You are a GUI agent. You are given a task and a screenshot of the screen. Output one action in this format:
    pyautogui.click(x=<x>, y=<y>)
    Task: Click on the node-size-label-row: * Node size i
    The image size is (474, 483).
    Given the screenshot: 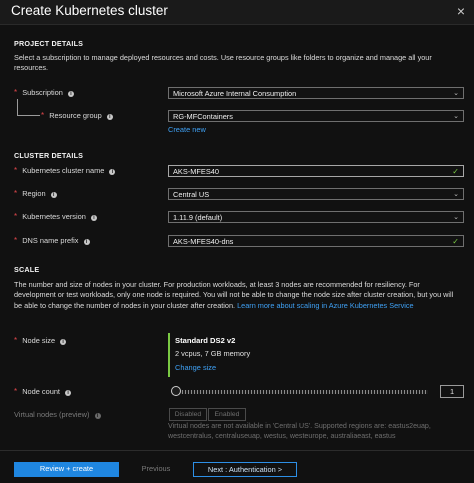 What is the action you would take?
    pyautogui.click(x=40, y=340)
    